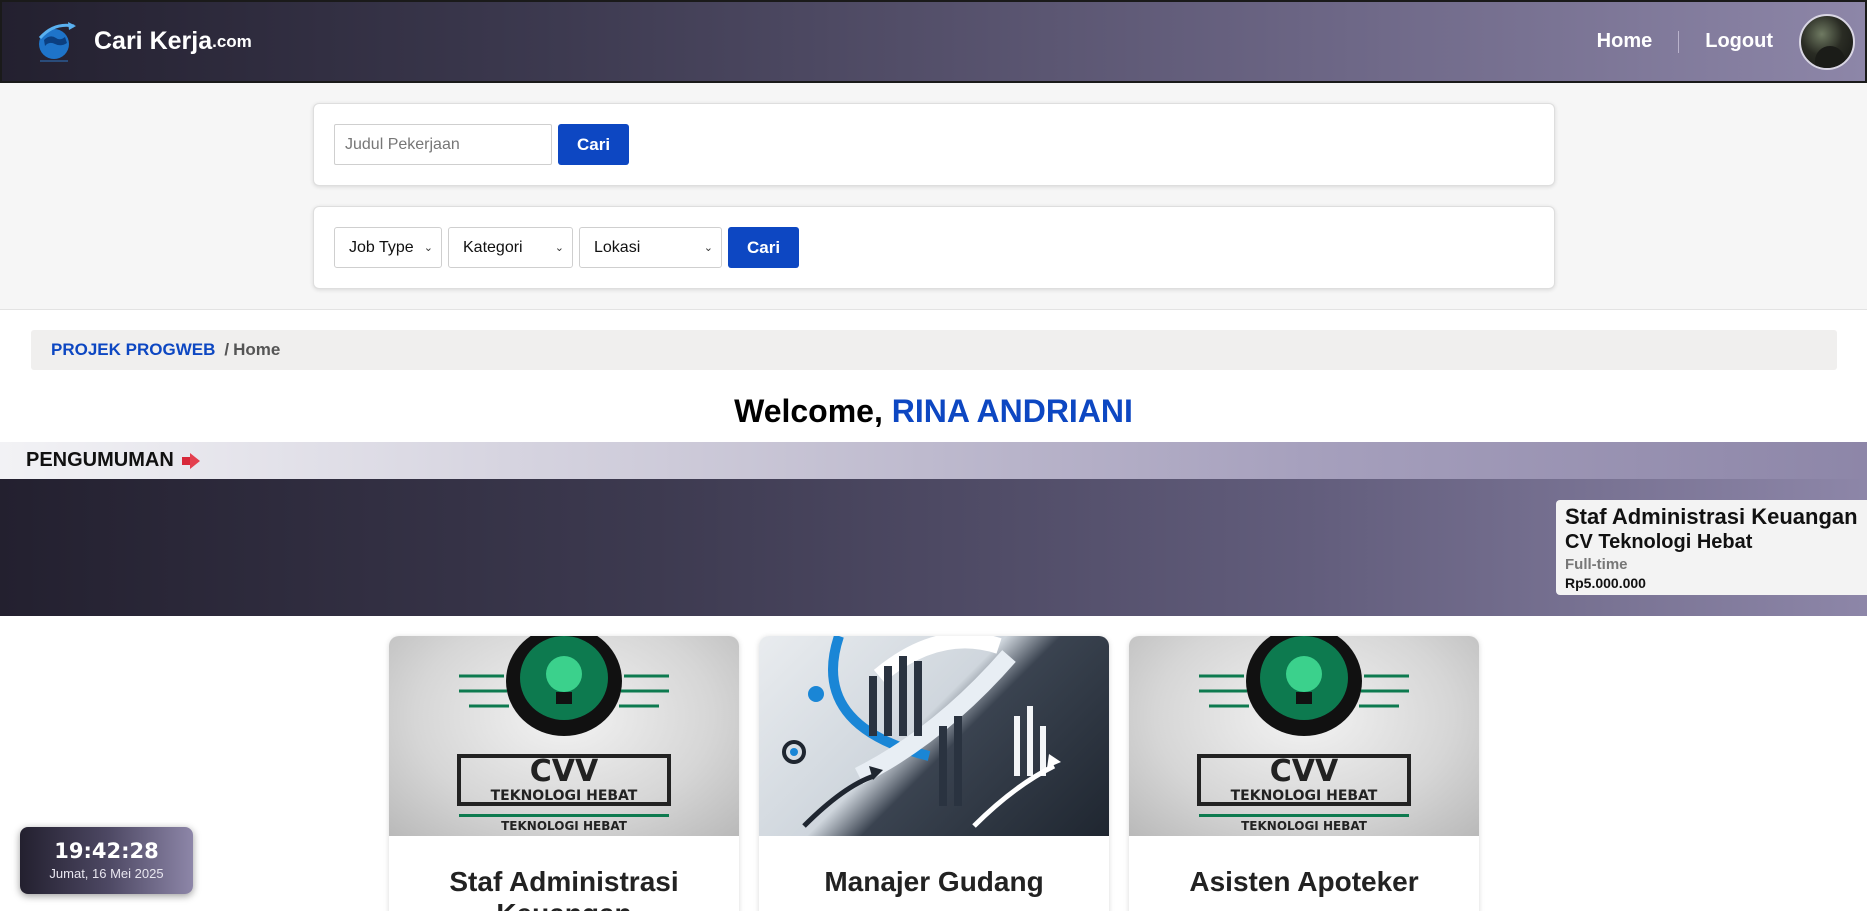 The height and width of the screenshot is (911, 1867). What do you see at coordinates (594, 144) in the screenshot?
I see `search-button: Cari` at bounding box center [594, 144].